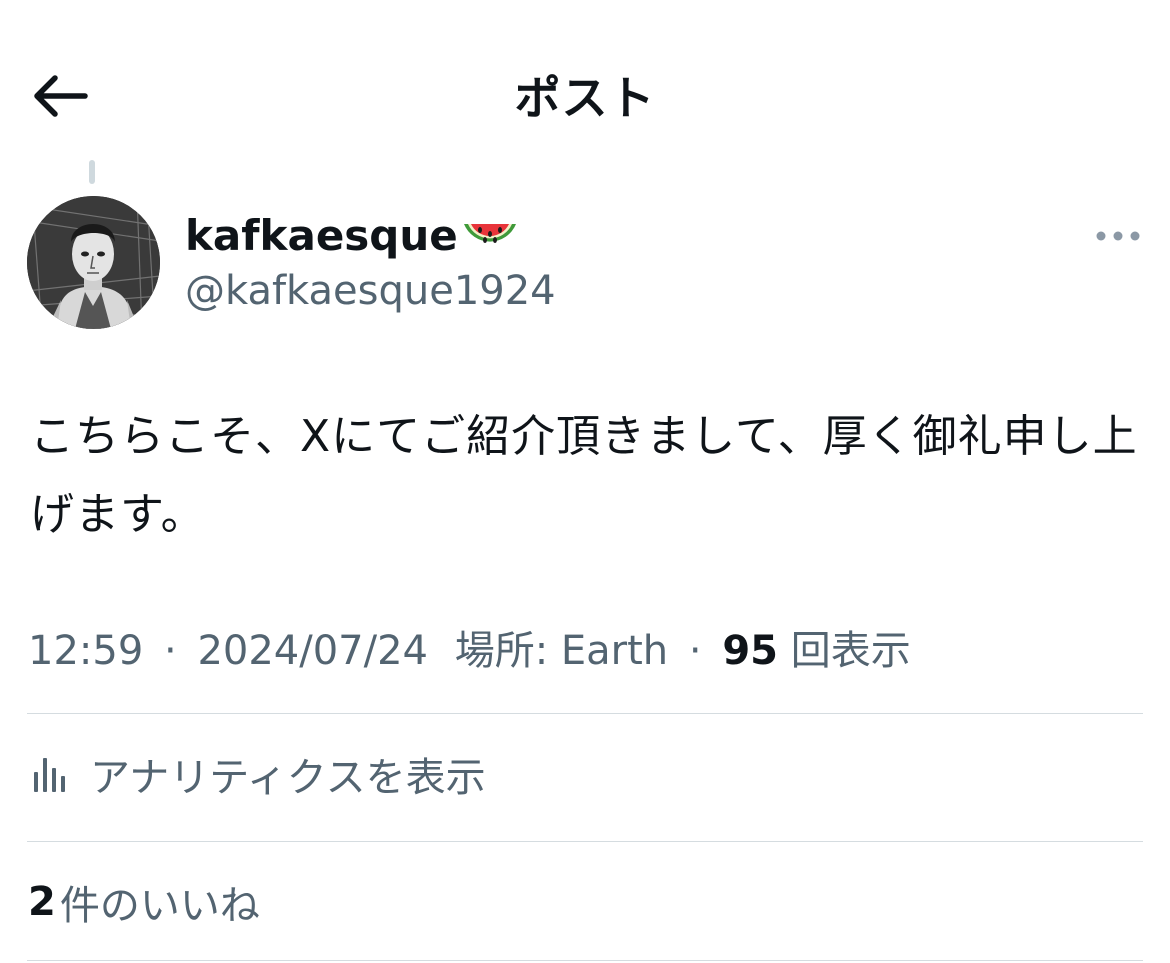  I want to click on watermelon-icon, so click(490, 236).